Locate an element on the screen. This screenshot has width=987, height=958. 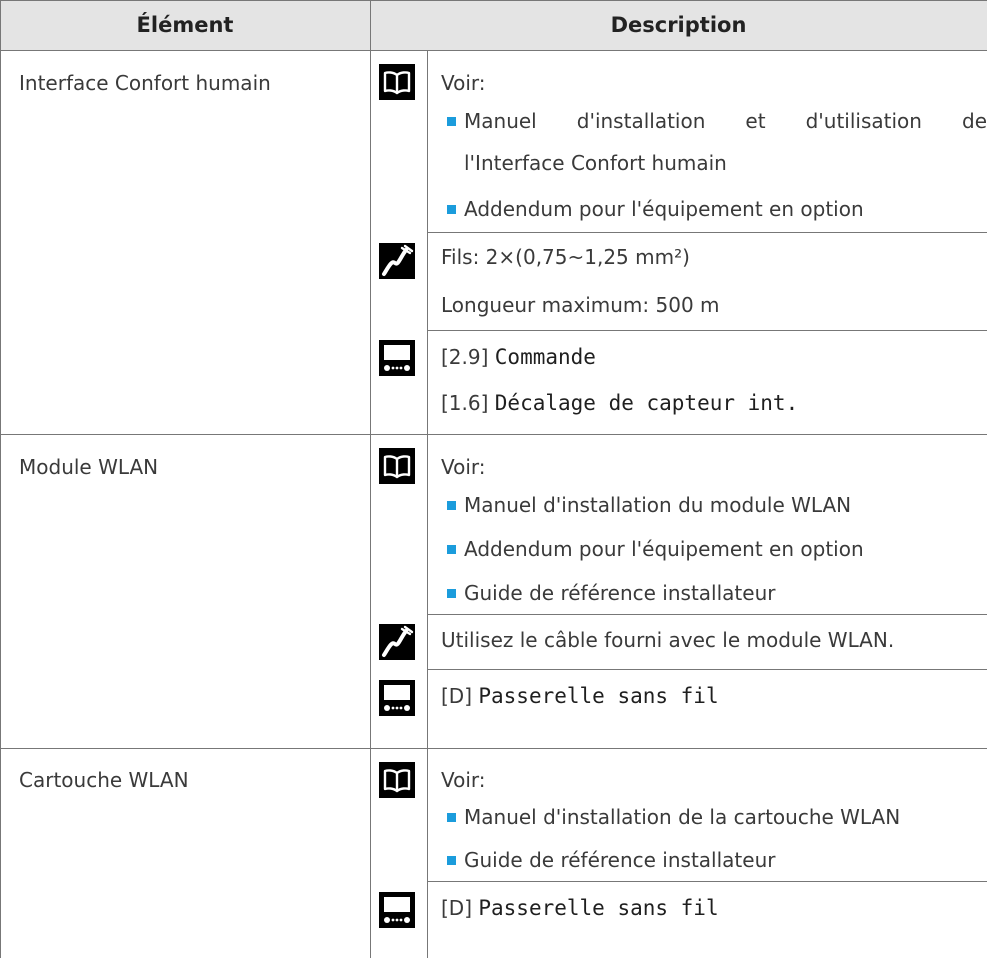
column-header-description: Description is located at coordinates (678, 25).